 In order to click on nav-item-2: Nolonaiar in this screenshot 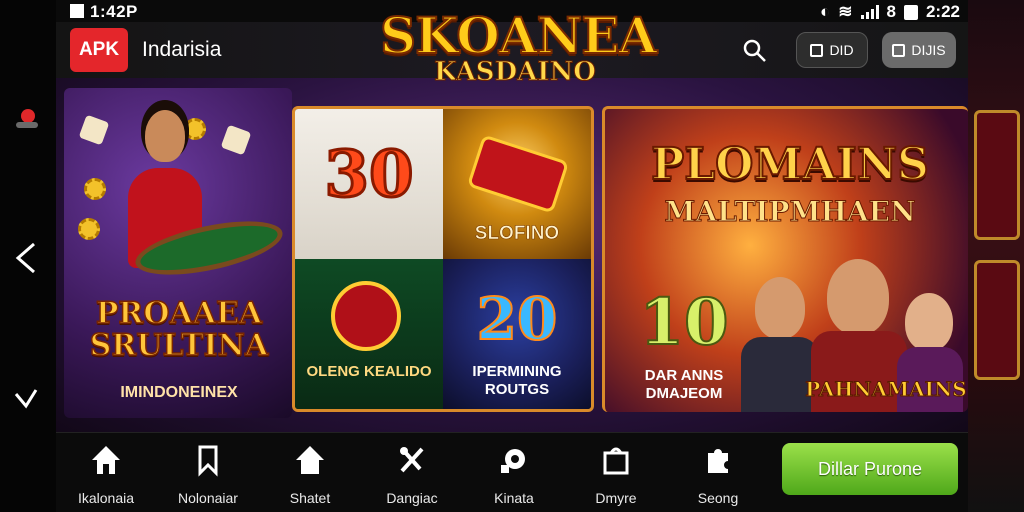, I will do `click(208, 474)`.